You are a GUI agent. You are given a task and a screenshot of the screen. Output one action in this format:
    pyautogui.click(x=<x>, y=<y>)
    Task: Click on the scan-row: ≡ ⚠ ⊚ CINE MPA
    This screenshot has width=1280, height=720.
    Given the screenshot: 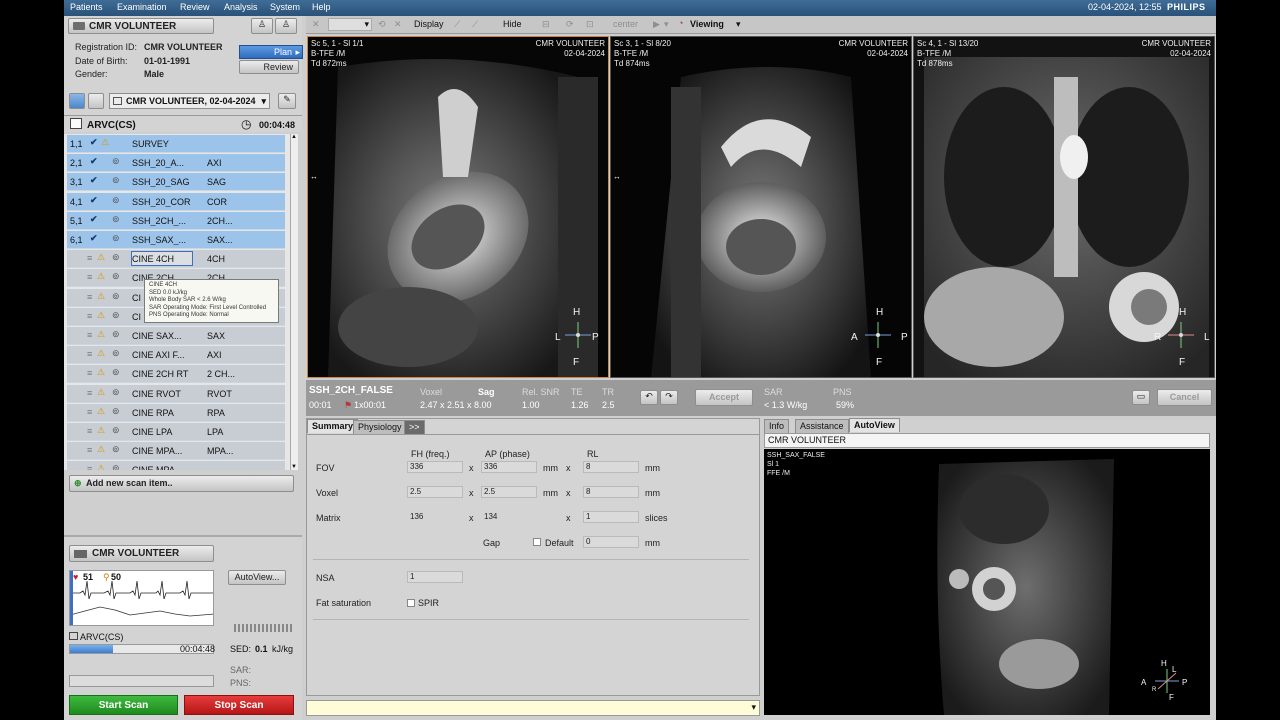 What is the action you would take?
    pyautogui.click(x=176, y=465)
    